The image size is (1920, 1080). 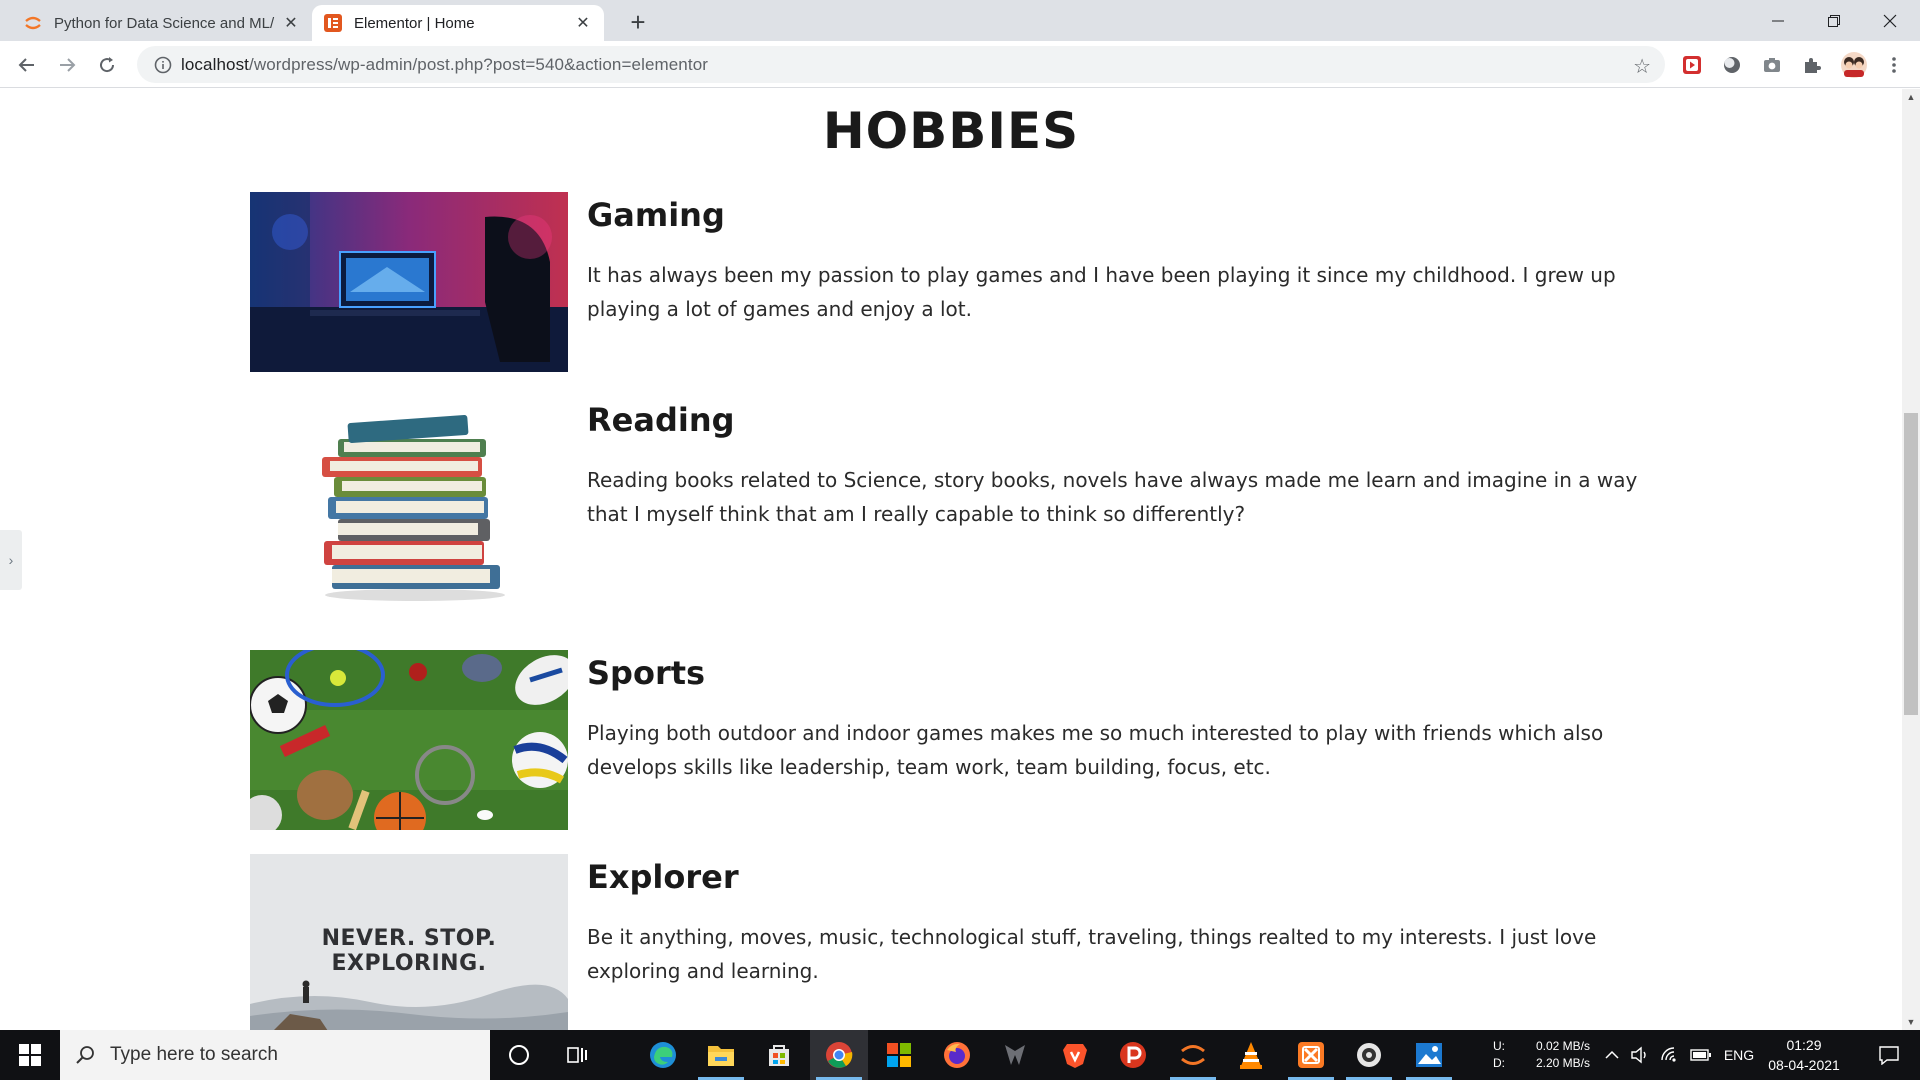 I want to click on tab-title: Python for Data Science and ML/, so click(x=164, y=23).